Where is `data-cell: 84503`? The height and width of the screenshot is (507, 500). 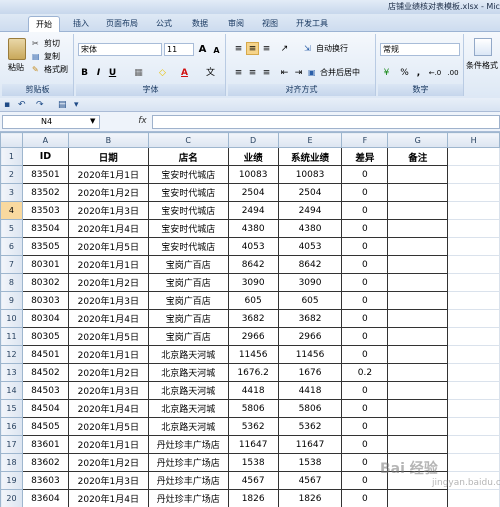 data-cell: 84503 is located at coordinates (45, 390).